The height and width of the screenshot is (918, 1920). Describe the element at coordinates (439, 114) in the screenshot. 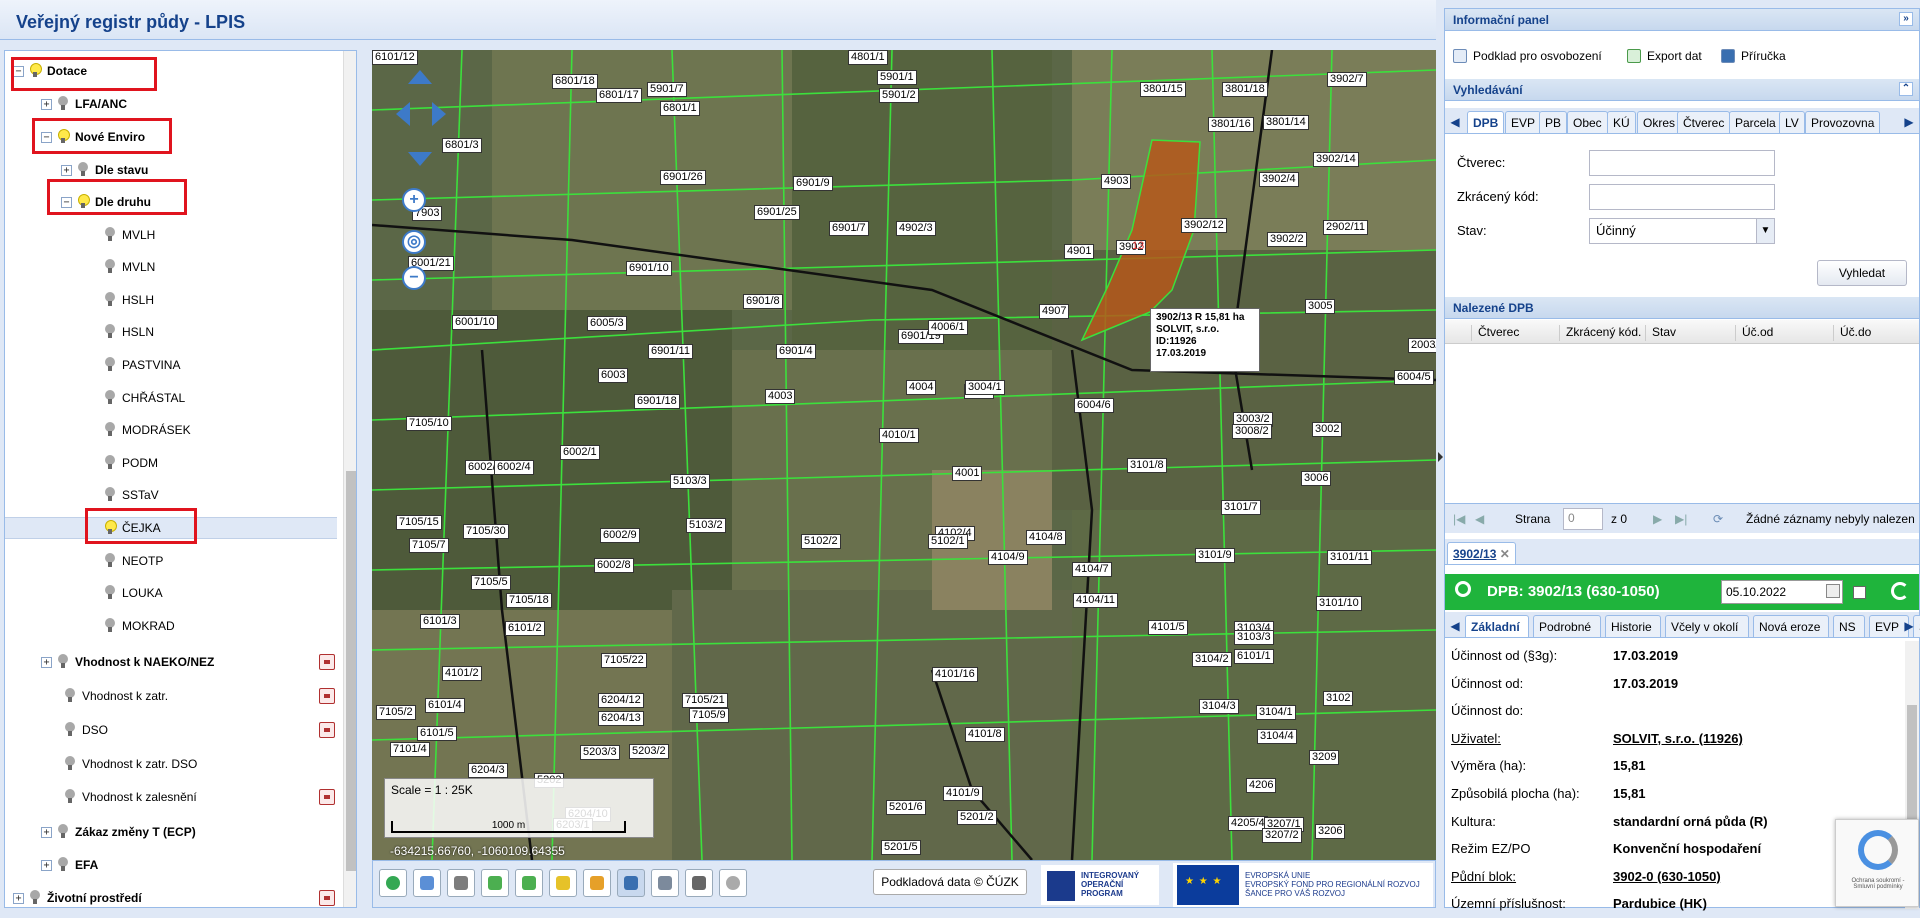

I see `pan-right-icon` at that location.